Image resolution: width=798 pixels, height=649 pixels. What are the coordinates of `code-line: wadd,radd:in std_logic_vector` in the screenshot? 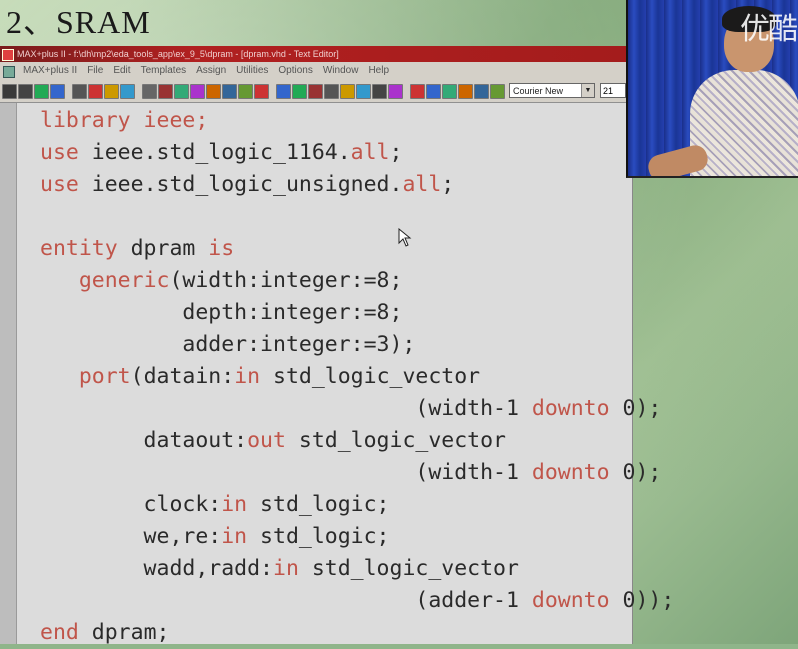 It's located at (279, 569).